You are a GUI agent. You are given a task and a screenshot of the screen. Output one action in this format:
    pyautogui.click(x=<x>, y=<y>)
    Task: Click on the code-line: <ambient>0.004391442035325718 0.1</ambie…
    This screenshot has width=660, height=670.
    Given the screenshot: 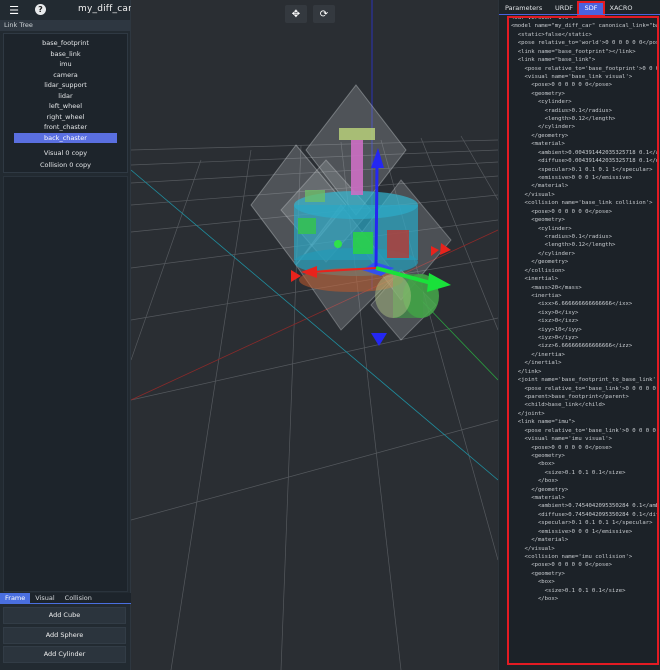 What is the action you would take?
    pyautogui.click(x=598, y=152)
    